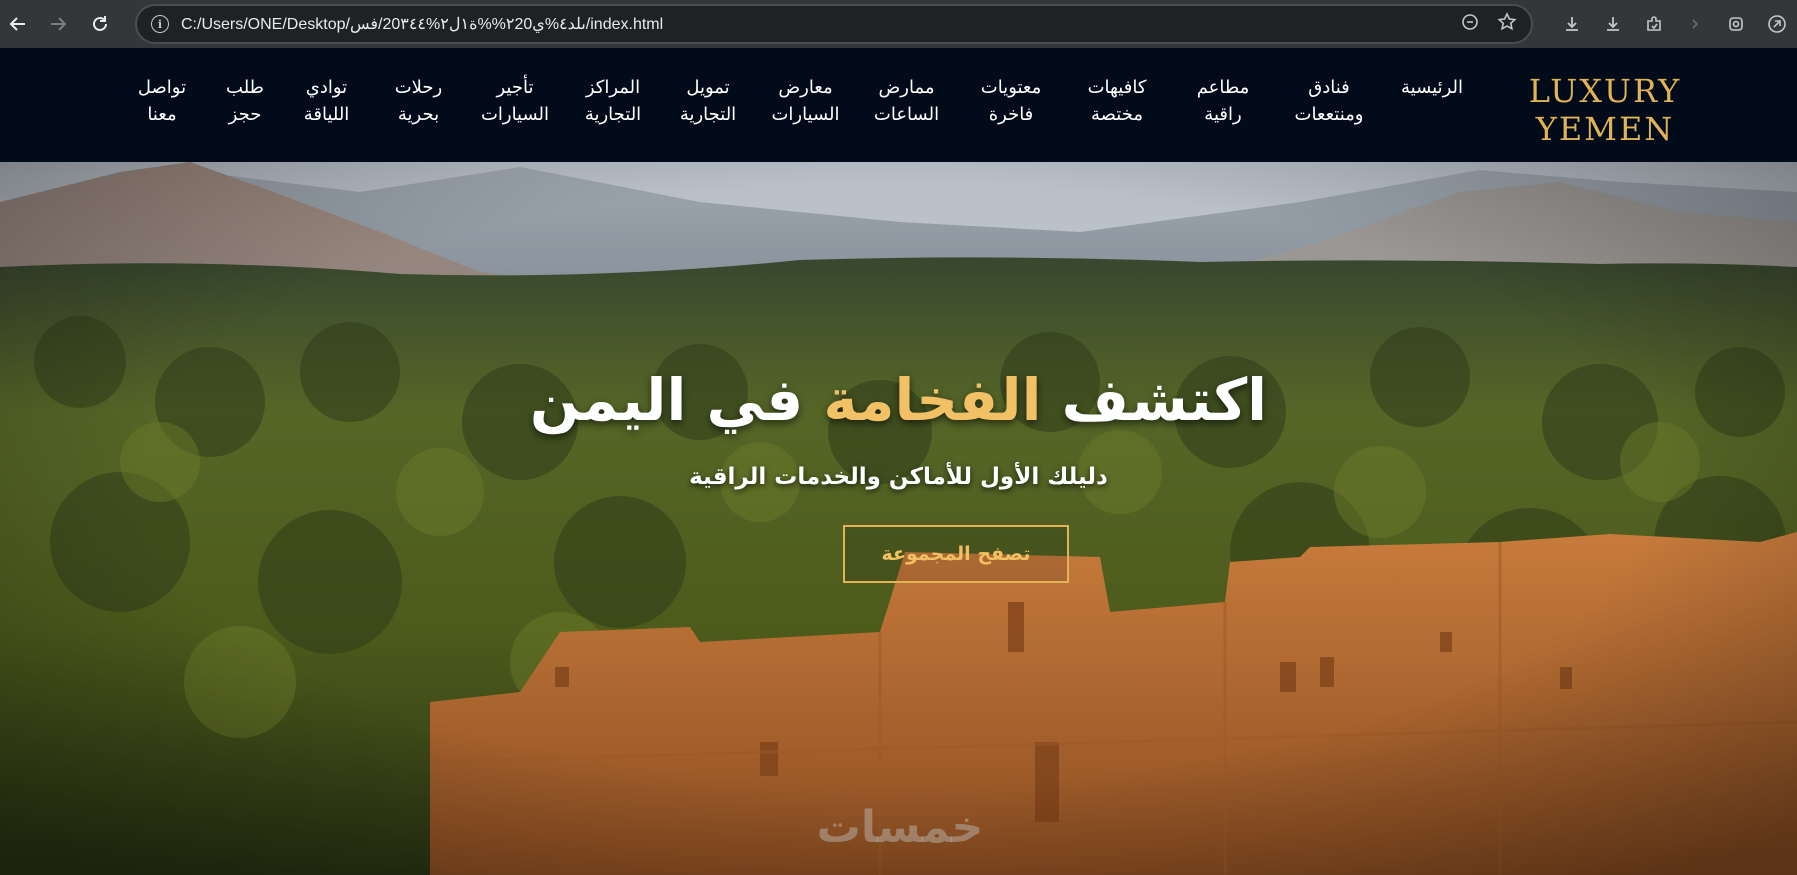 Image resolution: width=1797 pixels, height=875 pixels. What do you see at coordinates (418, 109) in the screenshot?
I see `nav-item-11: رحلات بحرية` at bounding box center [418, 109].